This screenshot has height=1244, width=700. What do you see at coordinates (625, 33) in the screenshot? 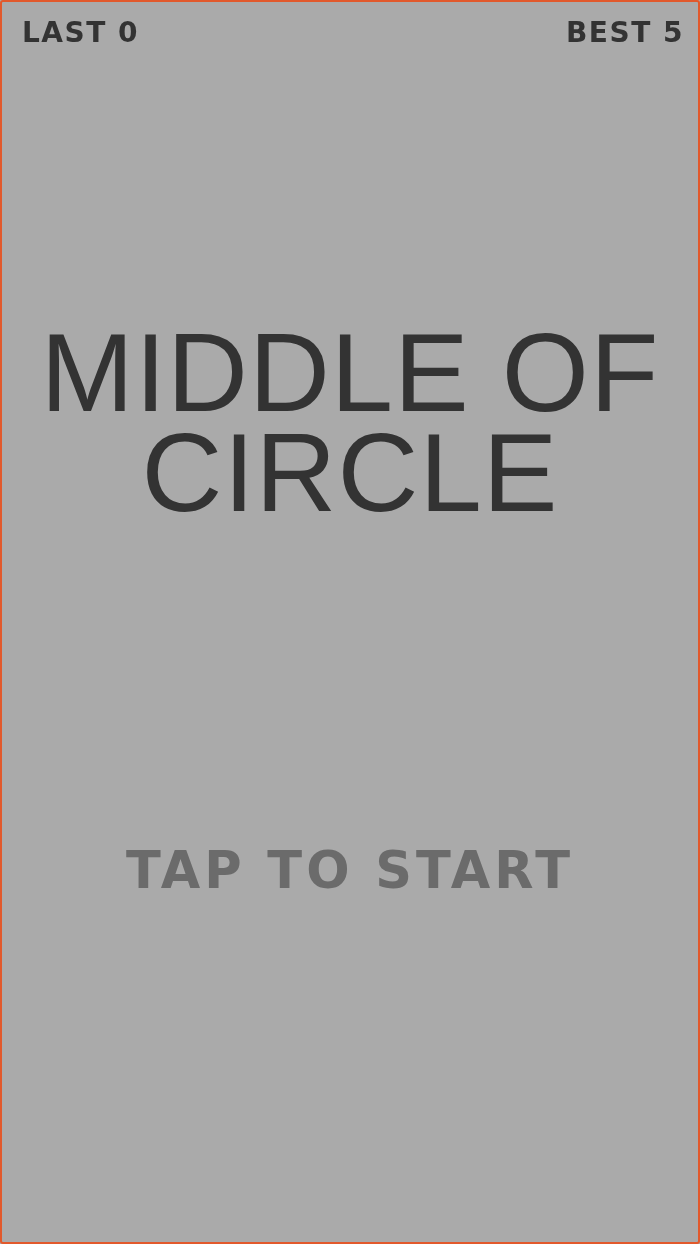
I see `best-score: BEST 5` at bounding box center [625, 33].